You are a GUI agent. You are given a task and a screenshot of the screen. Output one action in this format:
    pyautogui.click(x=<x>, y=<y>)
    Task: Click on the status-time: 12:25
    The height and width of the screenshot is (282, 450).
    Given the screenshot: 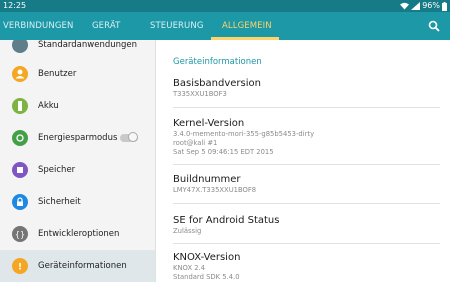 What is the action you would take?
    pyautogui.click(x=15, y=5)
    